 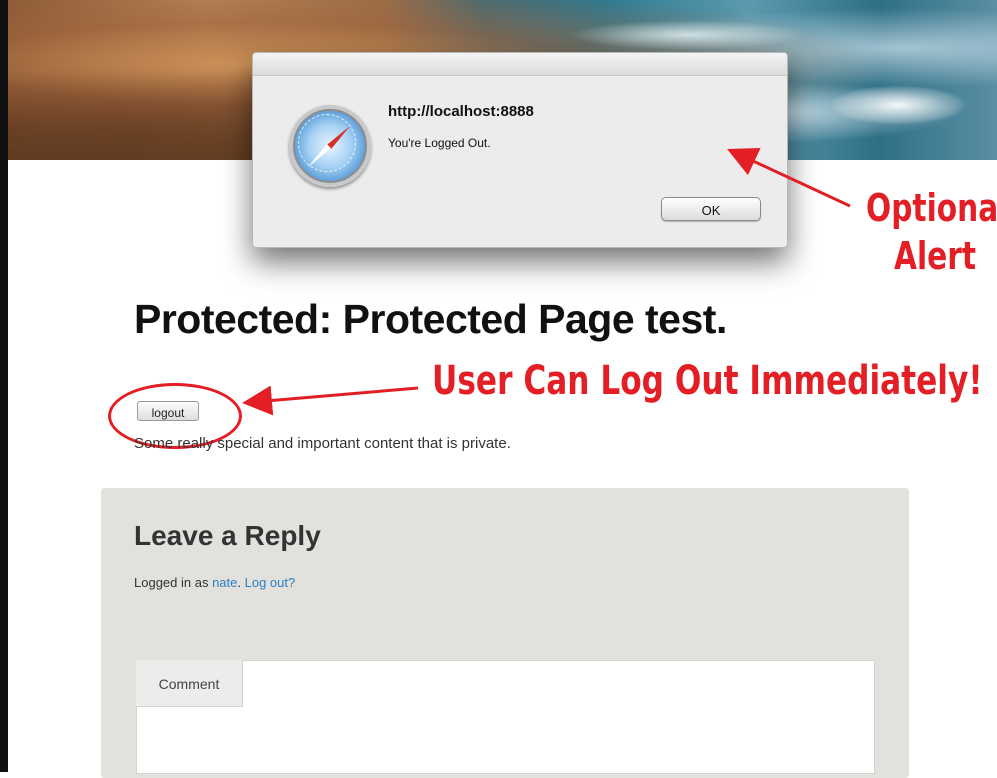 I want to click on arrow-to-dialog, so click(x=789, y=177).